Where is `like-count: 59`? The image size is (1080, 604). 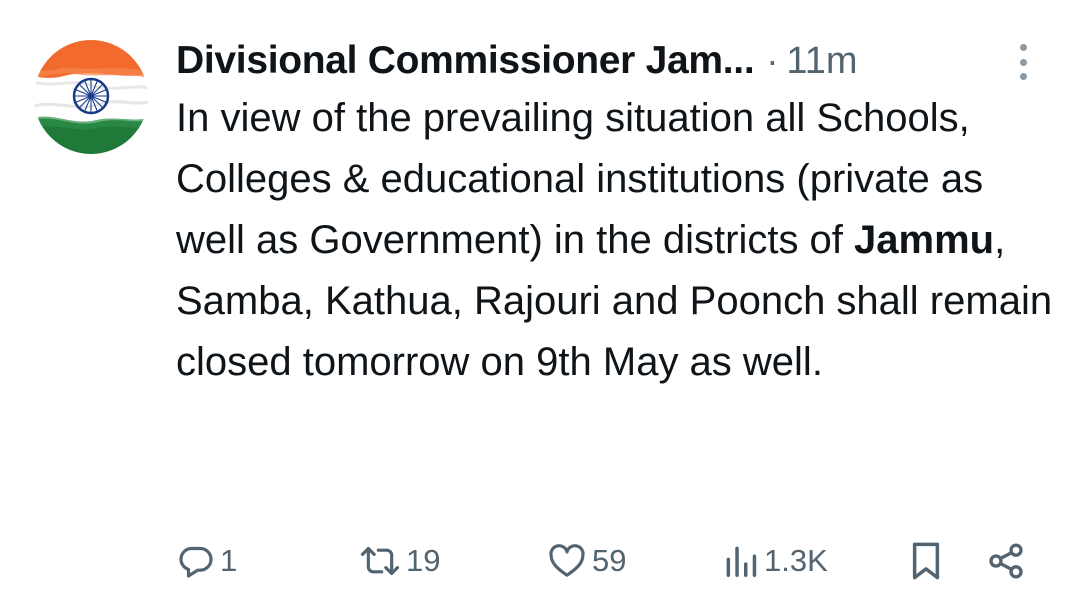 like-count: 59 is located at coordinates (609, 560).